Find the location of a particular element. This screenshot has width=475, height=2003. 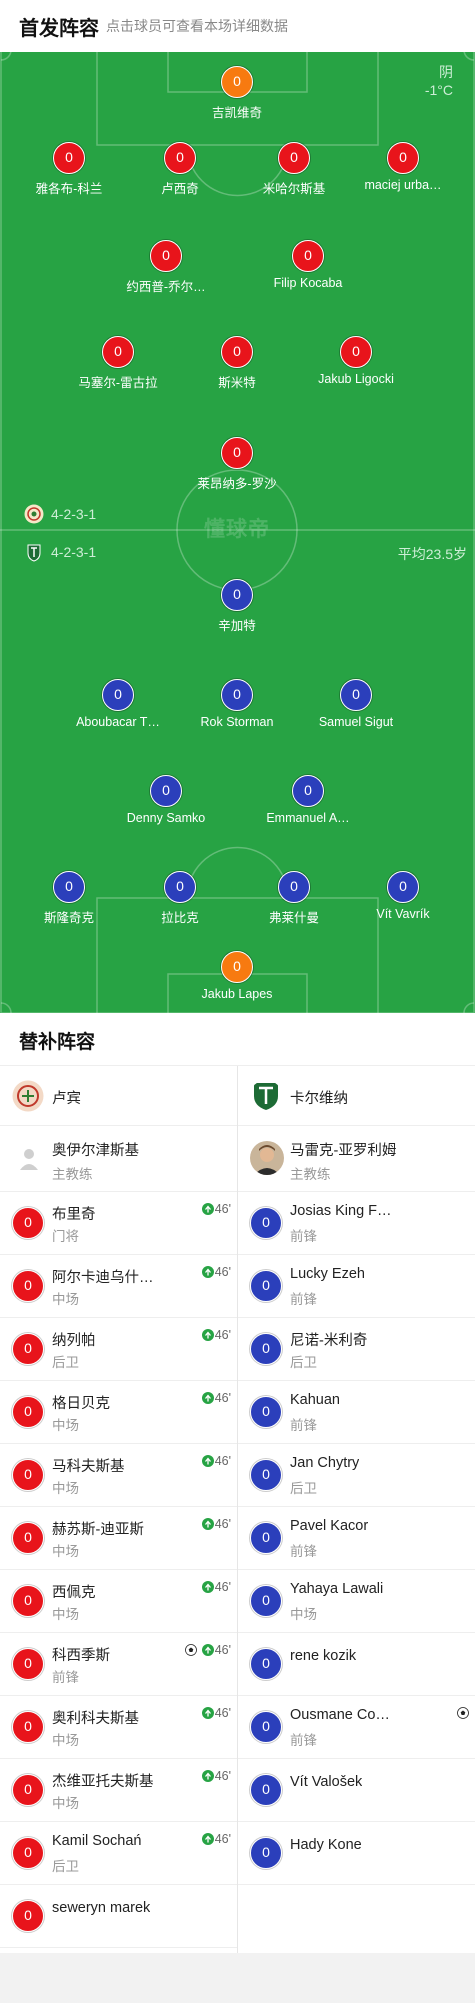

home-bench-player-row: 0 Kamil Sochań 后卫 46' is located at coordinates (118, 1853).